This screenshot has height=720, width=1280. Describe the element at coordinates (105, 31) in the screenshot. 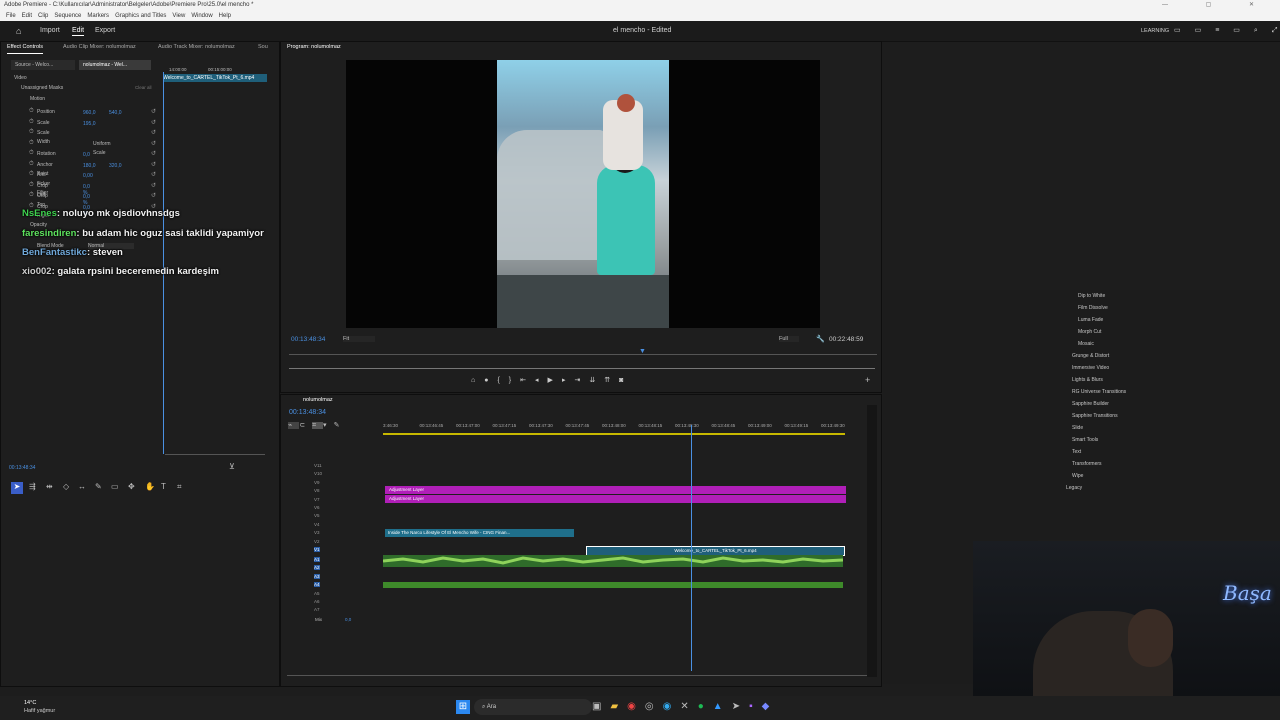

I see `export-tab: Export` at that location.